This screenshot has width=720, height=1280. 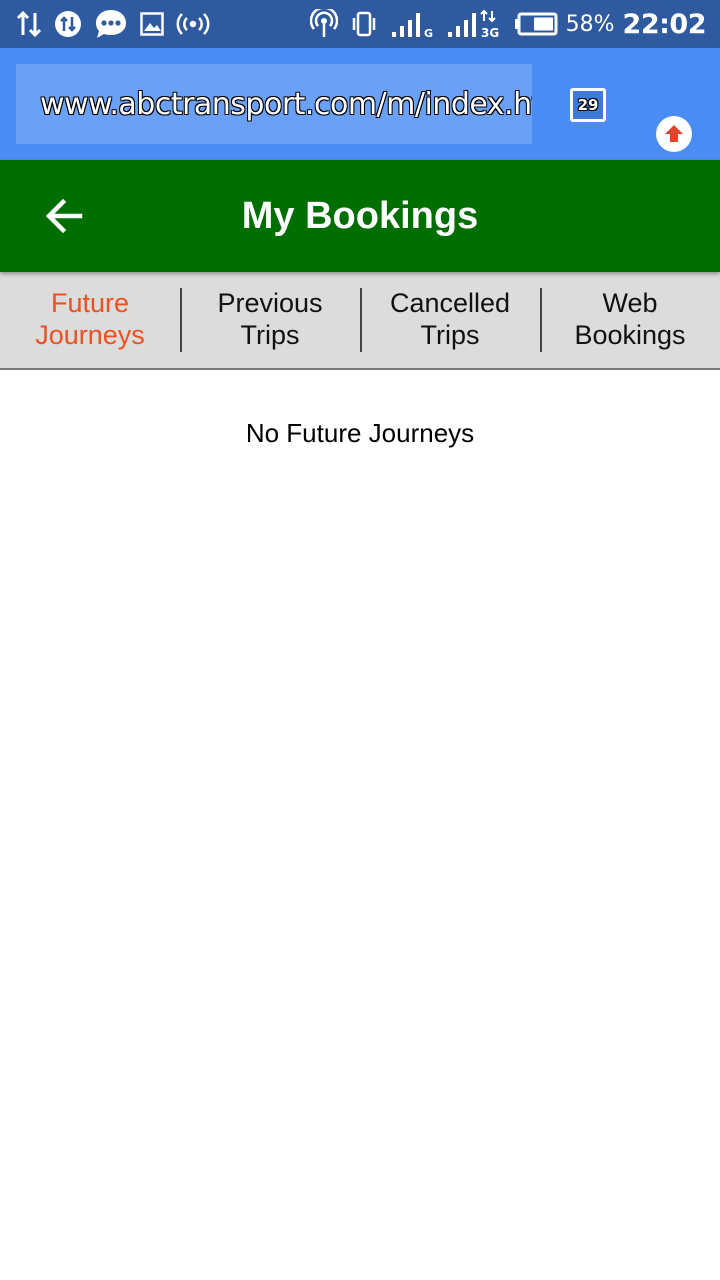 I want to click on hotspot-icon, so click(x=193, y=24).